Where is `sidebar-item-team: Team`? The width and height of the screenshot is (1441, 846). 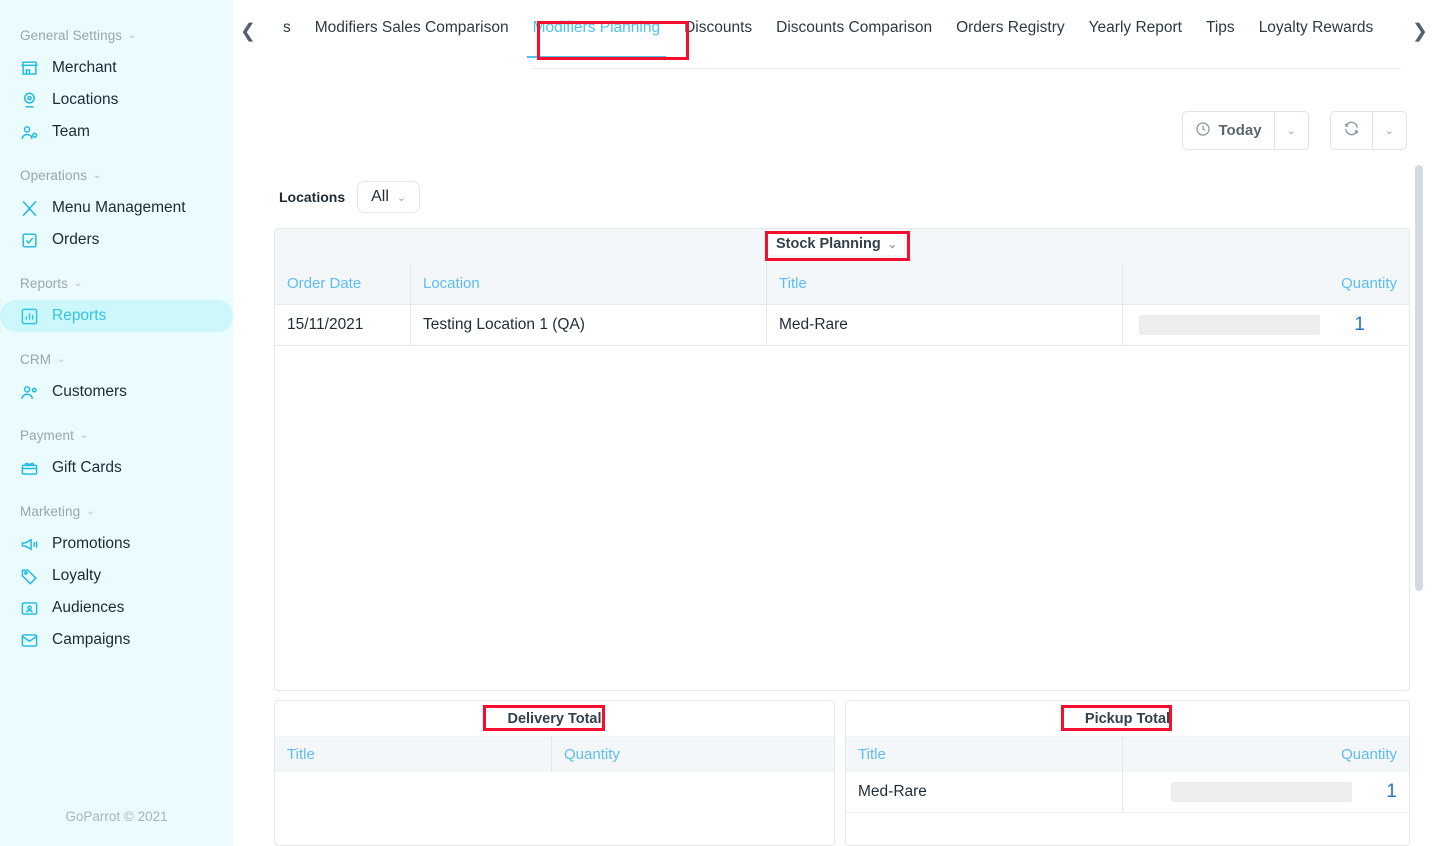 sidebar-item-team: Team is located at coordinates (116, 132).